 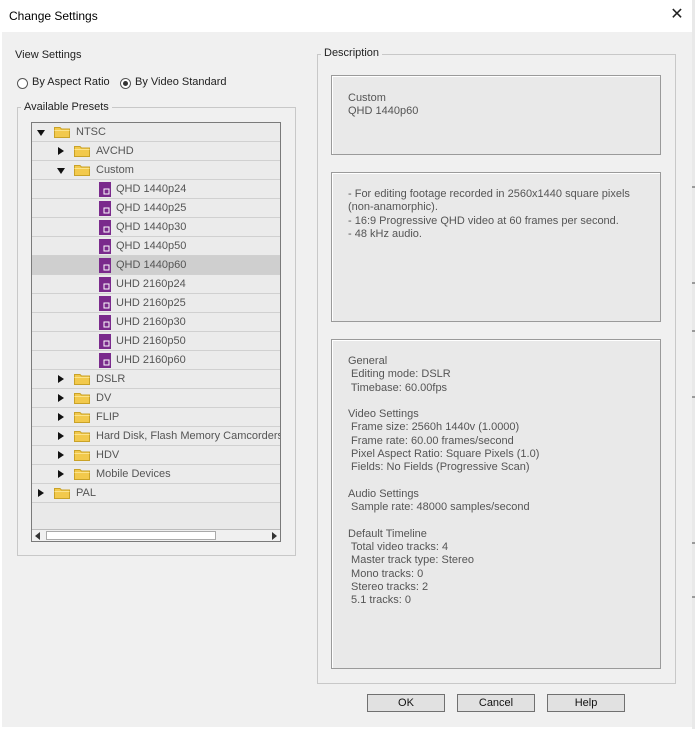 What do you see at coordinates (434, 427) in the screenshot?
I see `description-line: Frame size: 2560h 1440v (1.0000)` at bounding box center [434, 427].